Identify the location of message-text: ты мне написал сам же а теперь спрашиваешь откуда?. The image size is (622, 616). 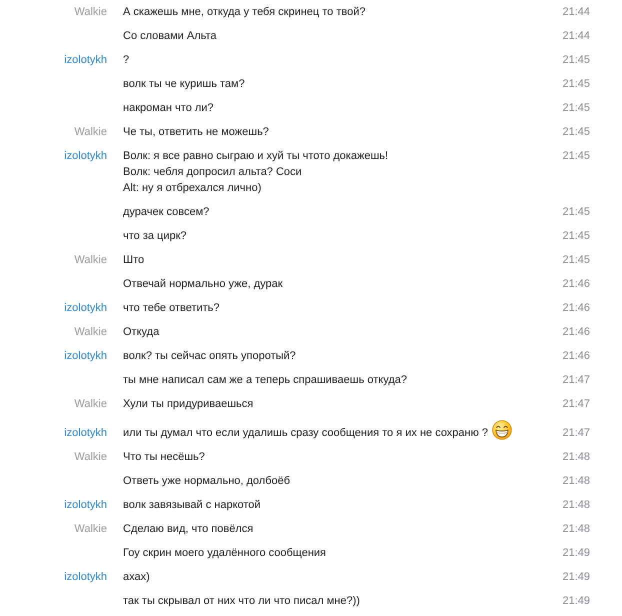
(265, 380).